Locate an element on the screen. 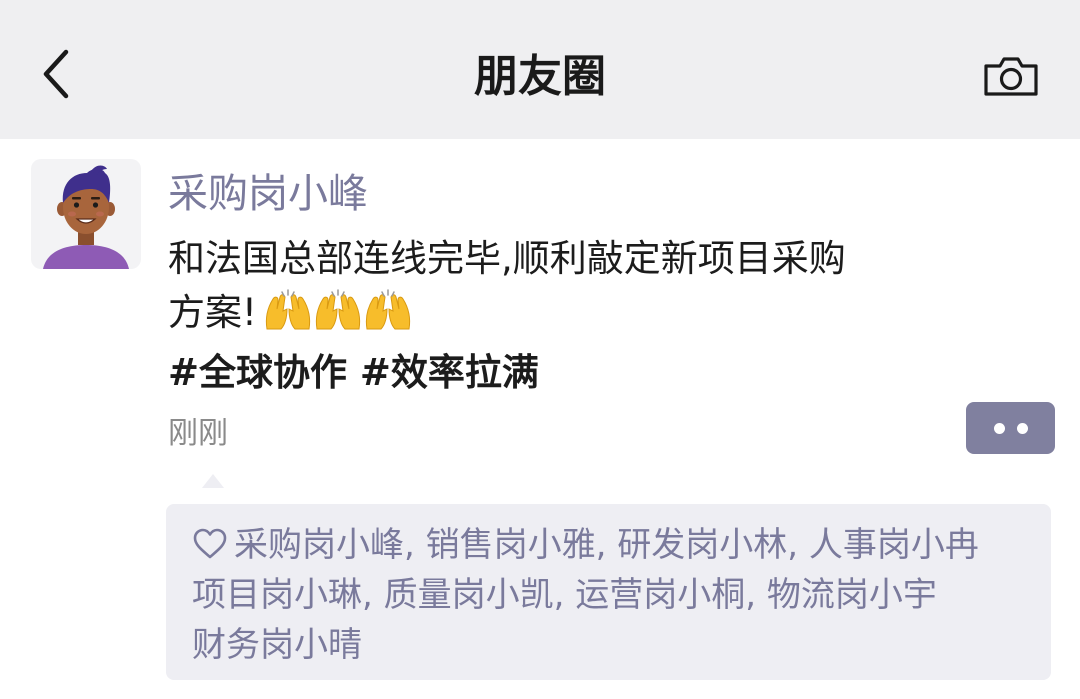 This screenshot has height=699, width=1080. post-text-line-1: 和法国总部连线完毕,顺利敲定新项目采购 is located at coordinates (507, 258).